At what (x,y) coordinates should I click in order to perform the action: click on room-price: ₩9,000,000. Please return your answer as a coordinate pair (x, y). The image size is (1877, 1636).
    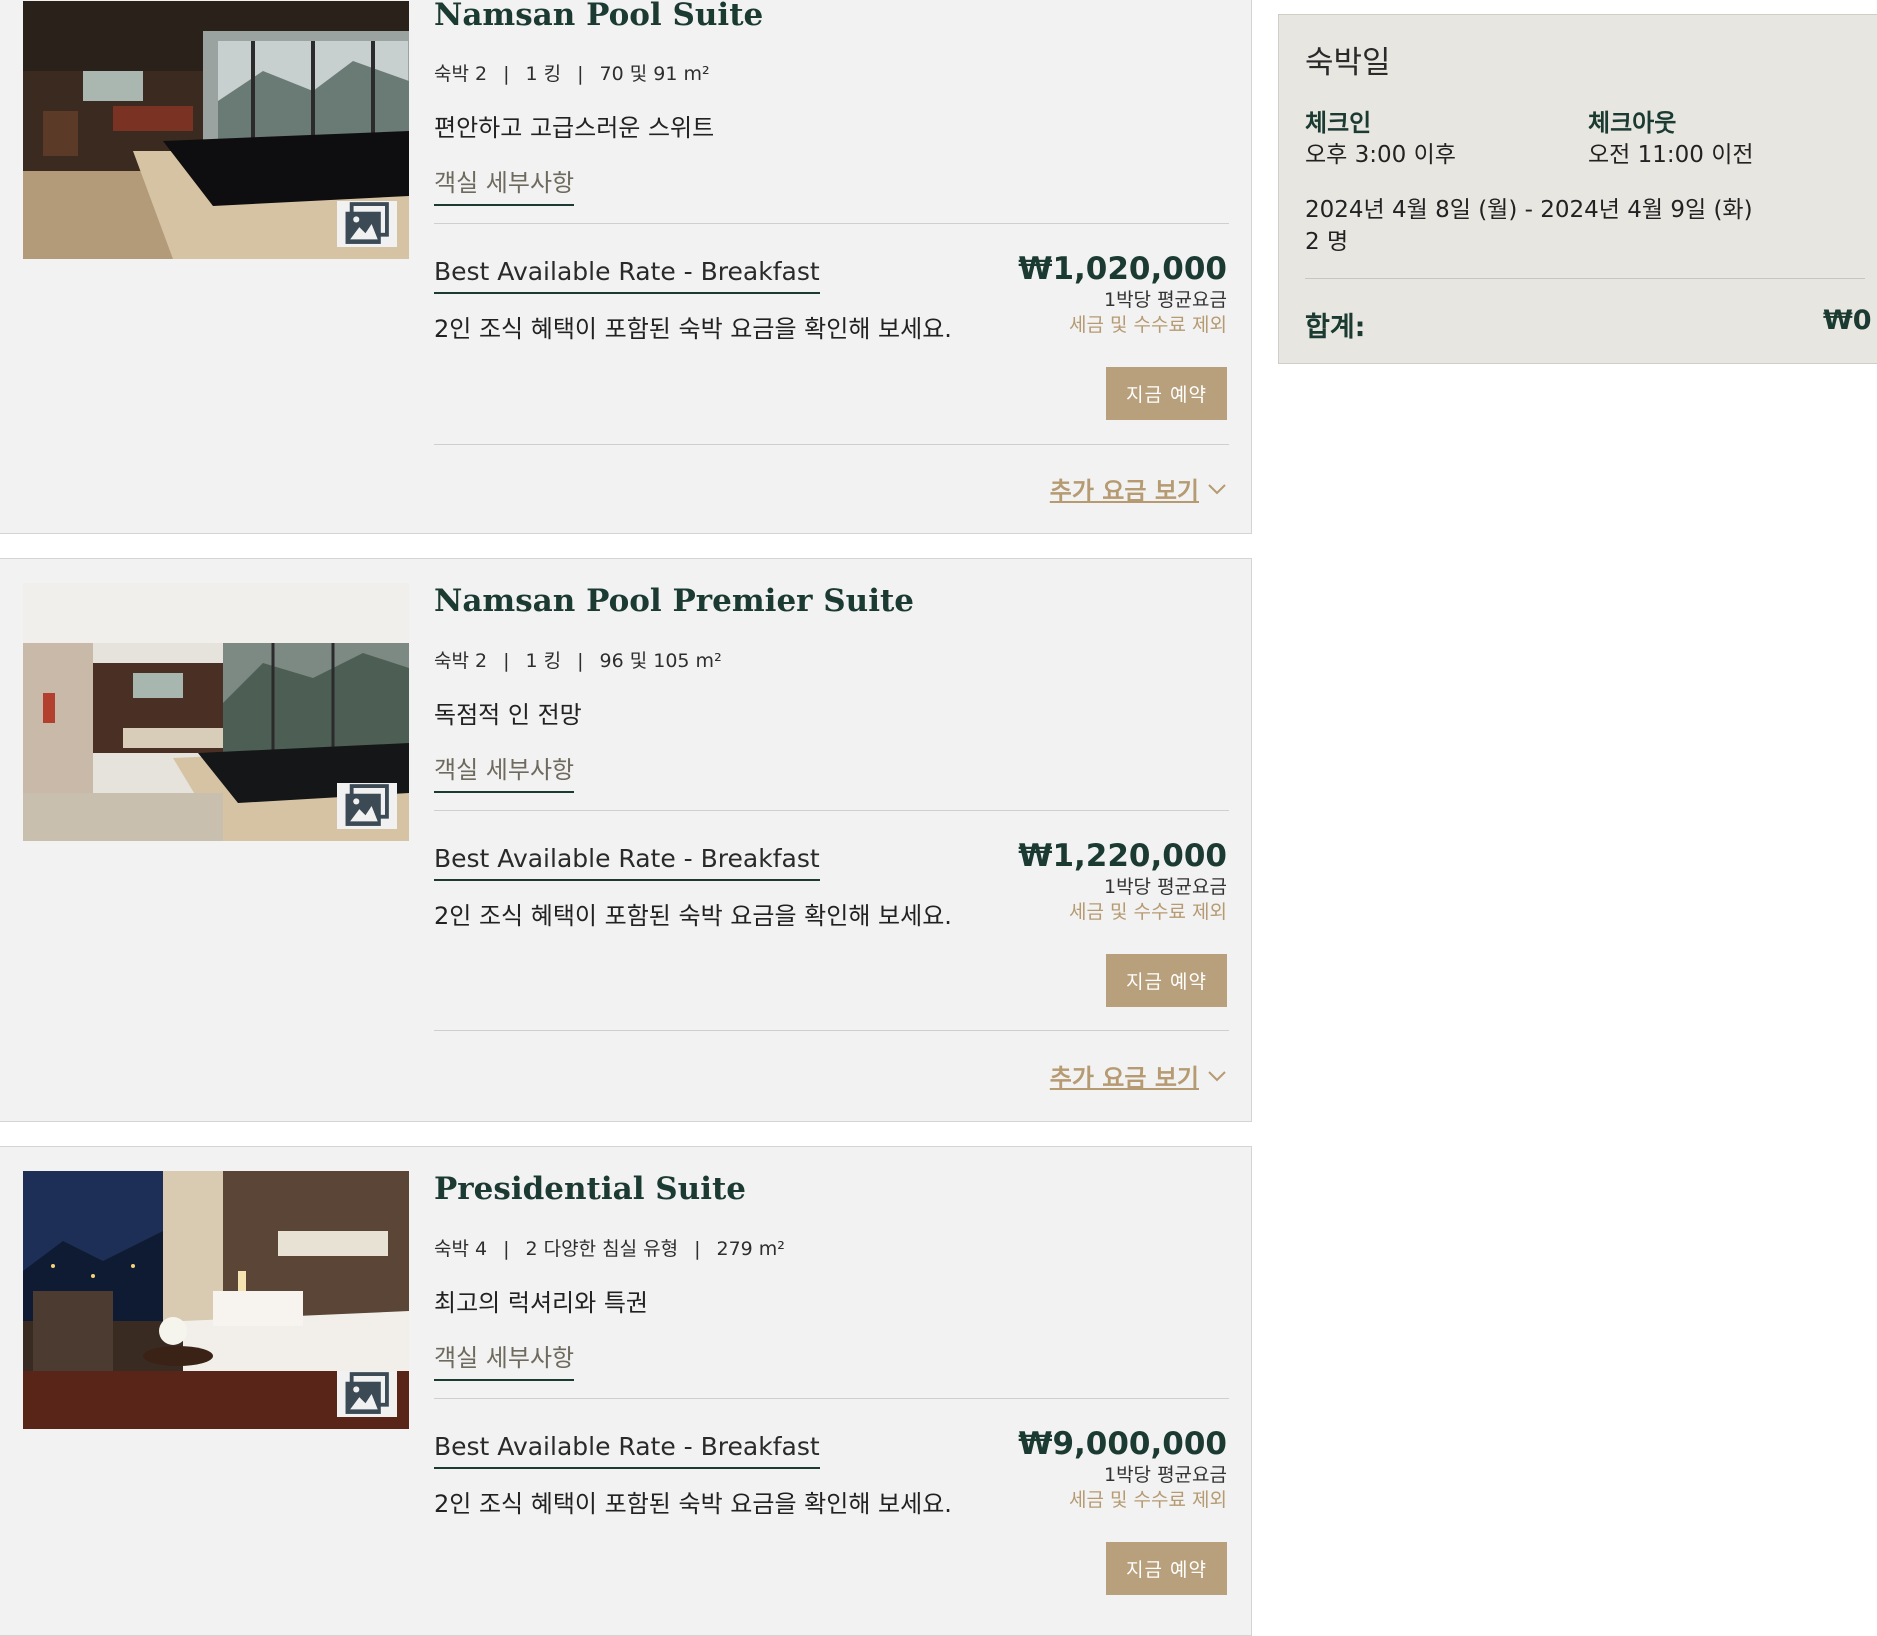
    Looking at the image, I should click on (1122, 1444).